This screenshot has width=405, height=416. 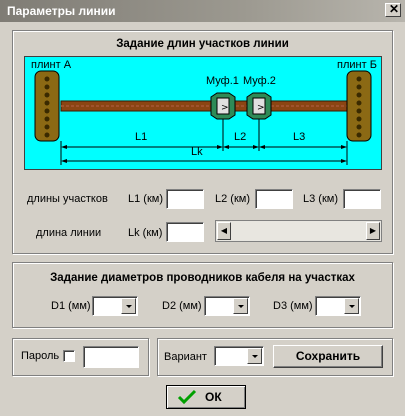 What do you see at coordinates (357, 65) in the screenshot?
I see `plinth-b-label: плинт Б` at bounding box center [357, 65].